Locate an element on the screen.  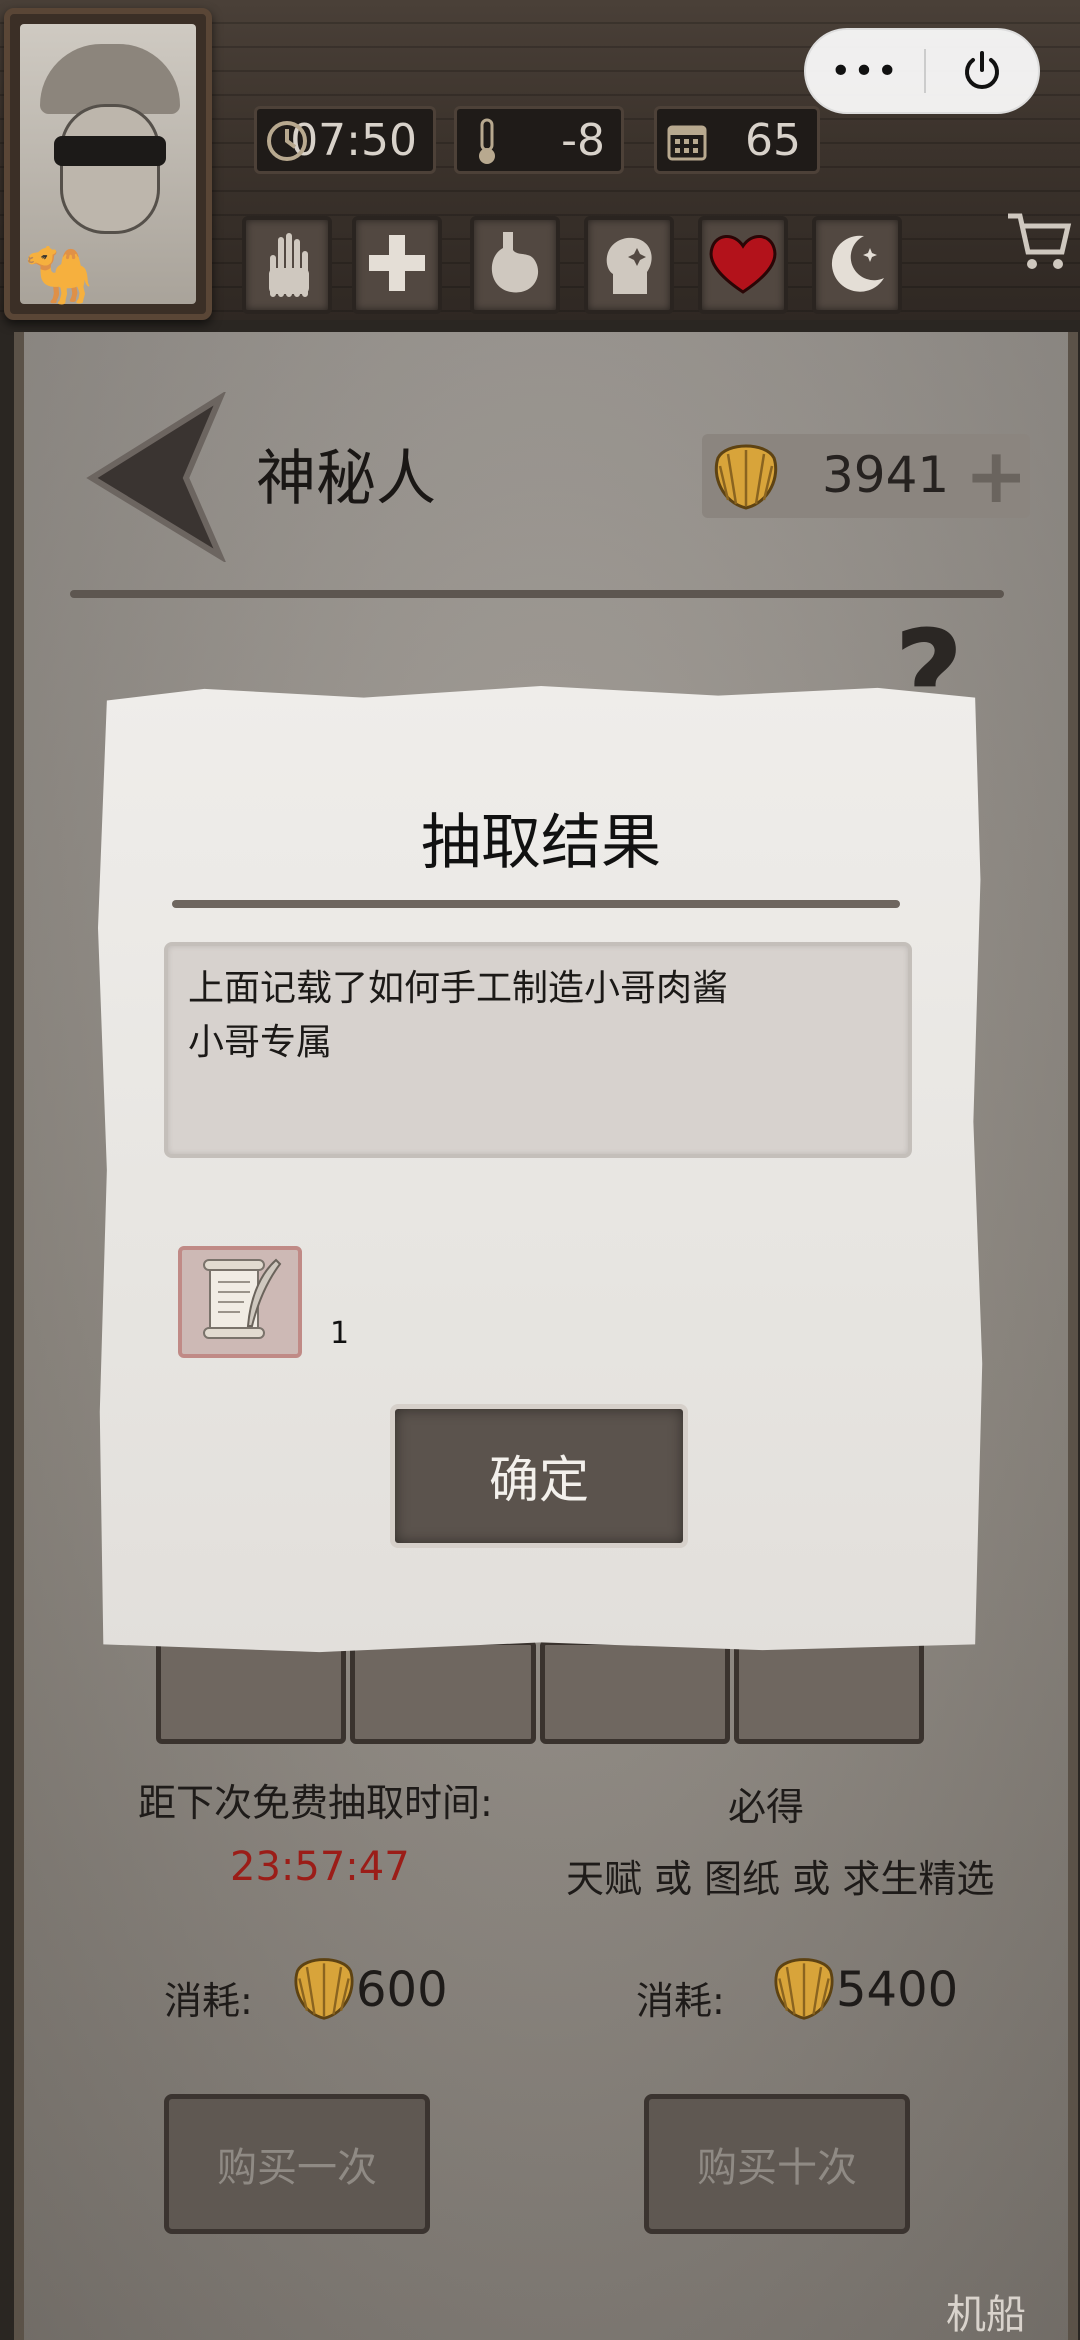
result-item-slot is located at coordinates (240, 1302).